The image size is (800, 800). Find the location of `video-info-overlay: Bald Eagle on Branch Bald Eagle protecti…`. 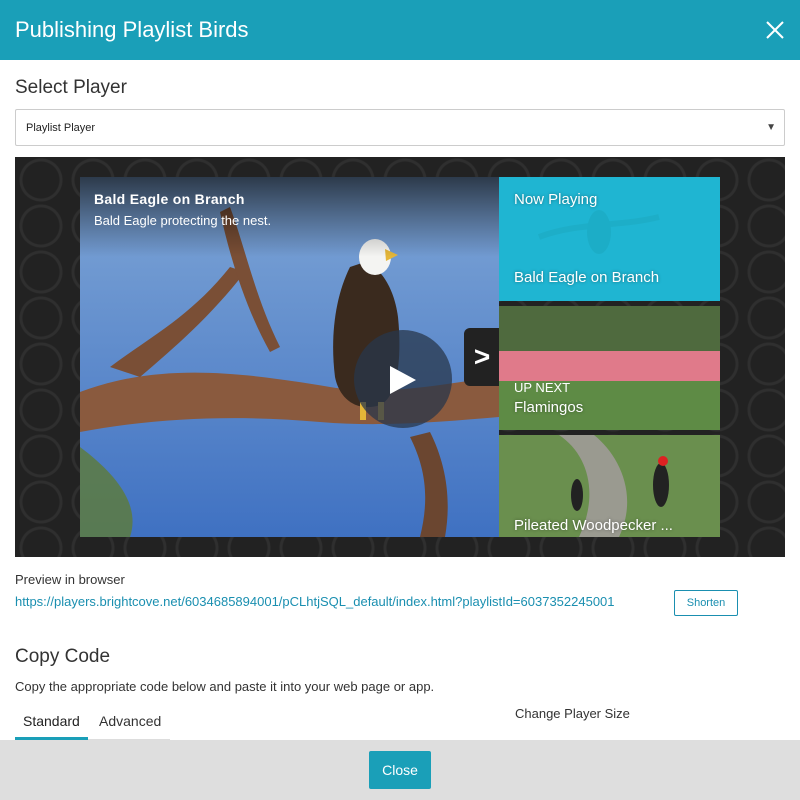

video-info-overlay: Bald Eagle on Branch Bald Eagle protecti… is located at coordinates (289, 217).